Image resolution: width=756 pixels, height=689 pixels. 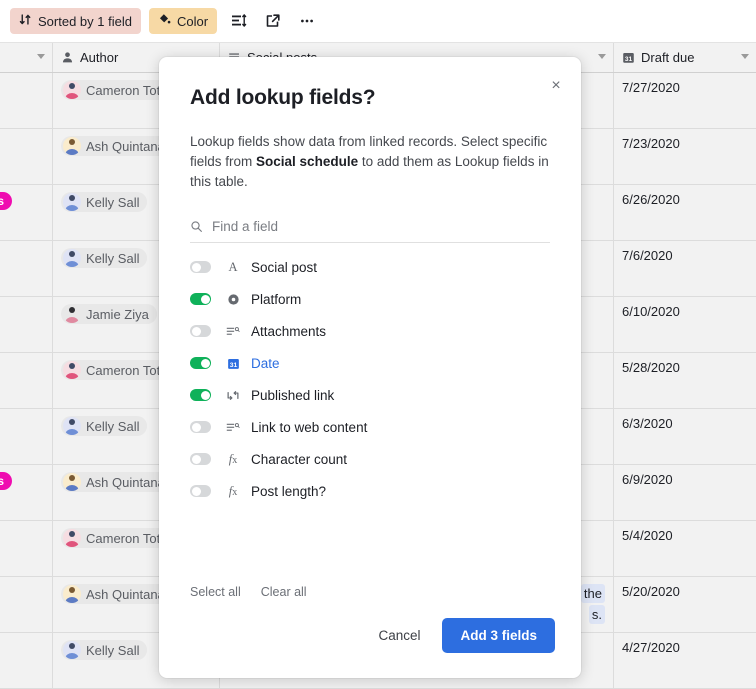 I want to click on field-name: Link to web content, so click(x=309, y=427).